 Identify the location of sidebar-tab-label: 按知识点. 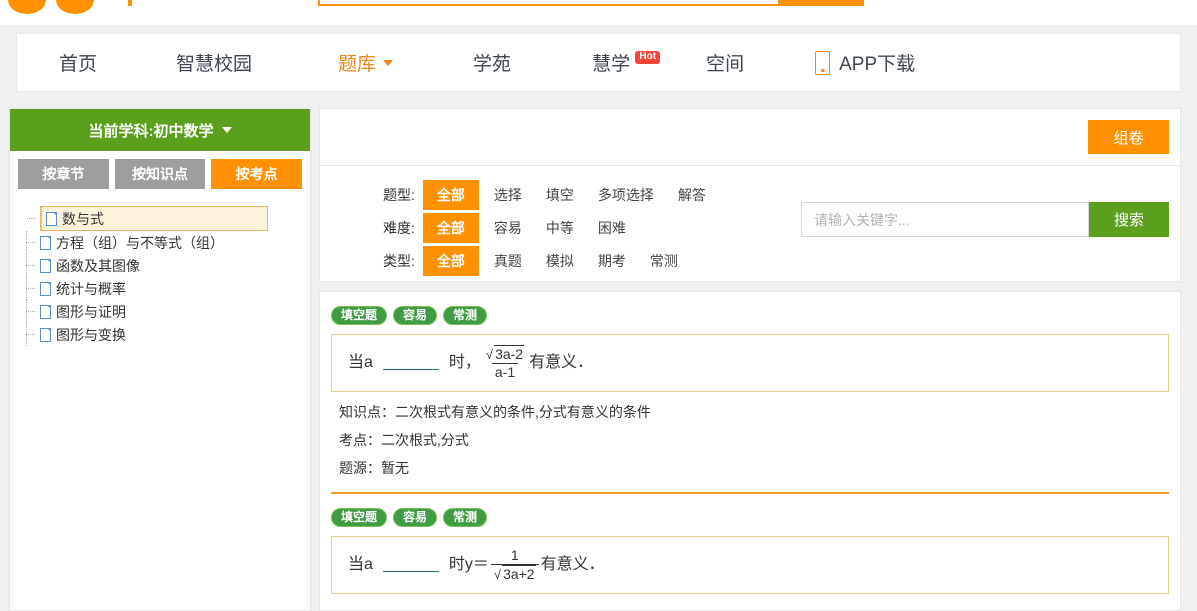
(160, 174).